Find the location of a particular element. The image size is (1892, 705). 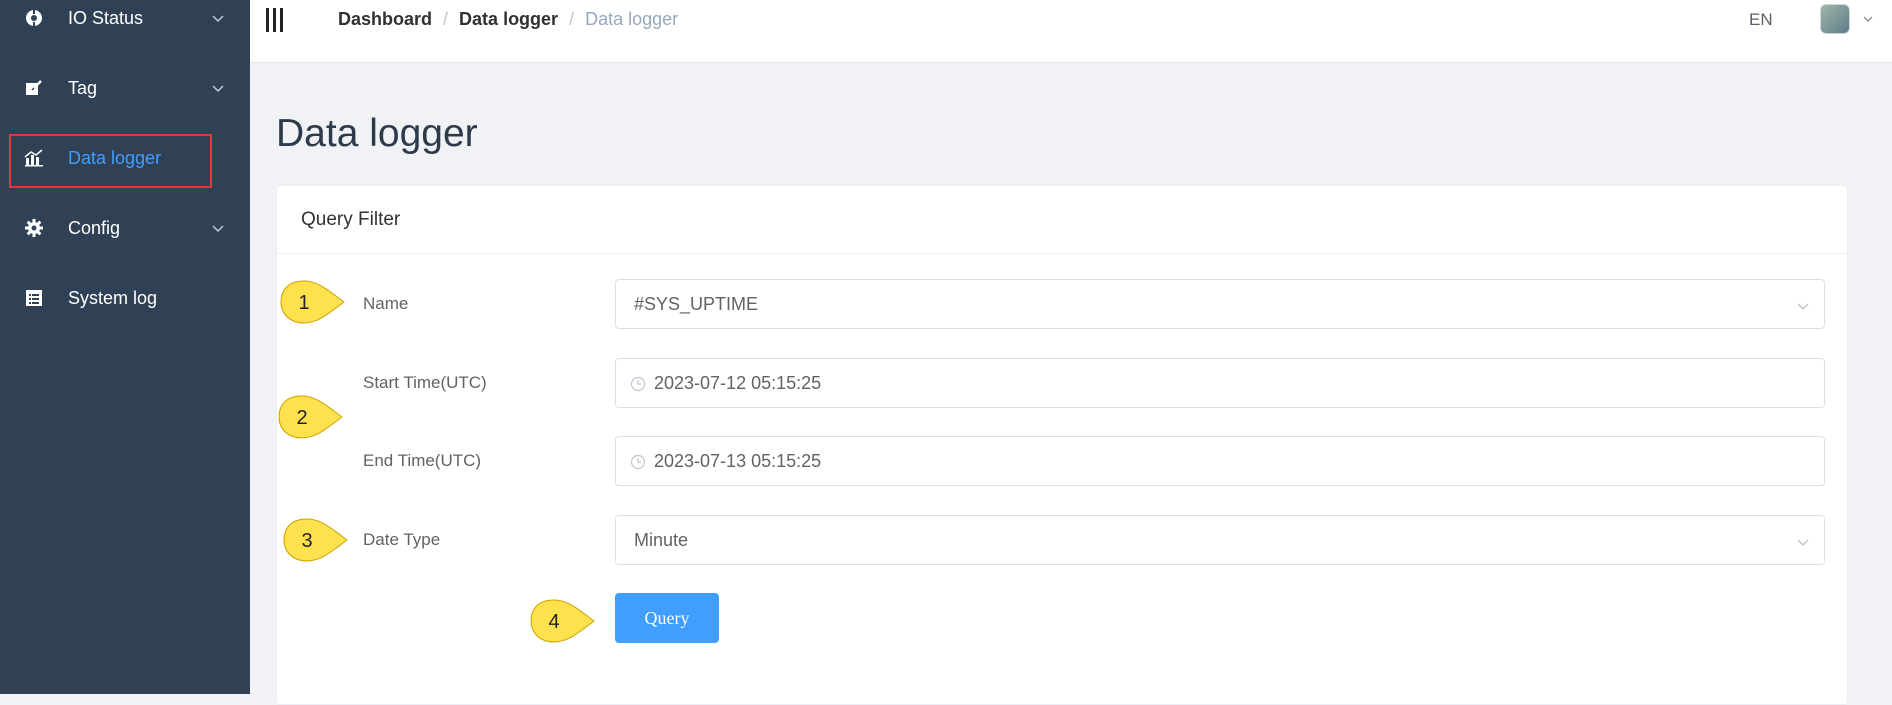

breadcrumb-current: Data logger is located at coordinates (632, 19).